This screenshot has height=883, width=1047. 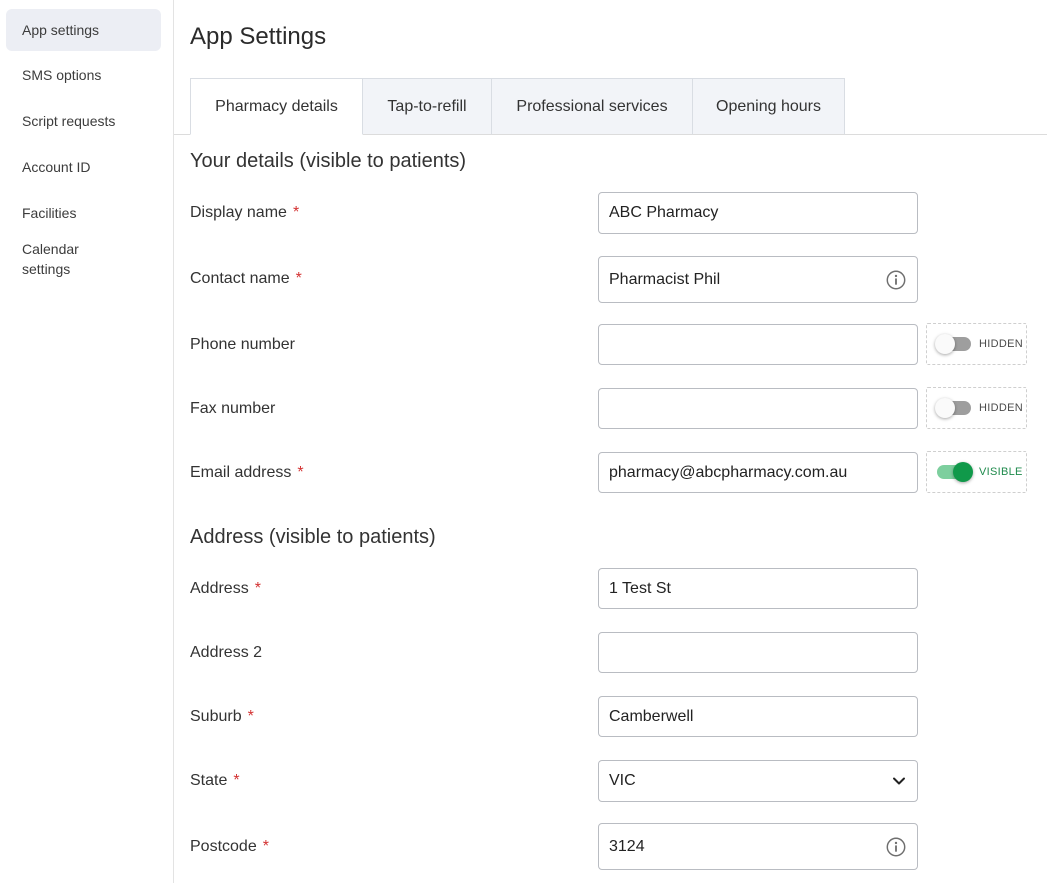 I want to click on sidebar-item-account-id: Account ID, so click(x=83, y=167).